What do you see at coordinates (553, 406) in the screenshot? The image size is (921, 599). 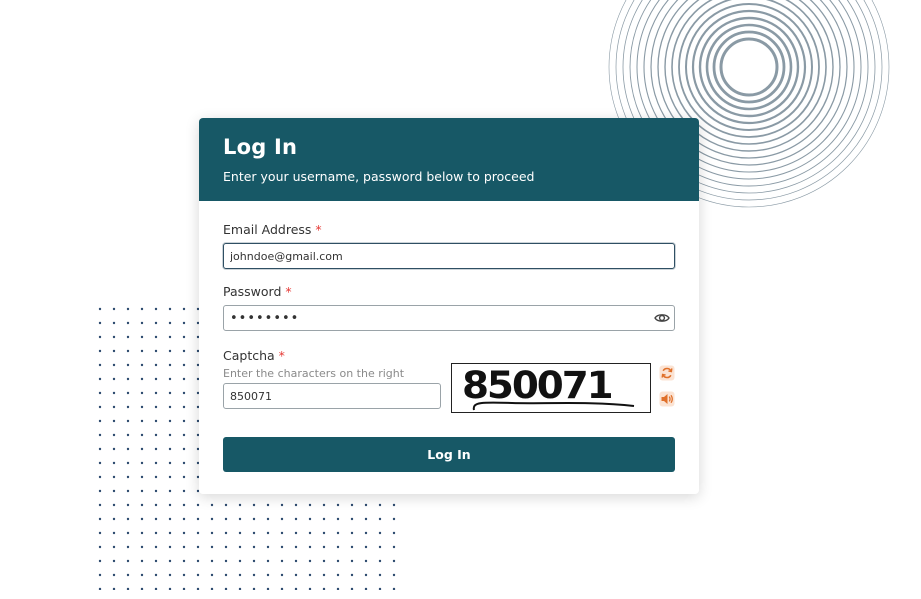 I see `captcha-noise-line` at bounding box center [553, 406].